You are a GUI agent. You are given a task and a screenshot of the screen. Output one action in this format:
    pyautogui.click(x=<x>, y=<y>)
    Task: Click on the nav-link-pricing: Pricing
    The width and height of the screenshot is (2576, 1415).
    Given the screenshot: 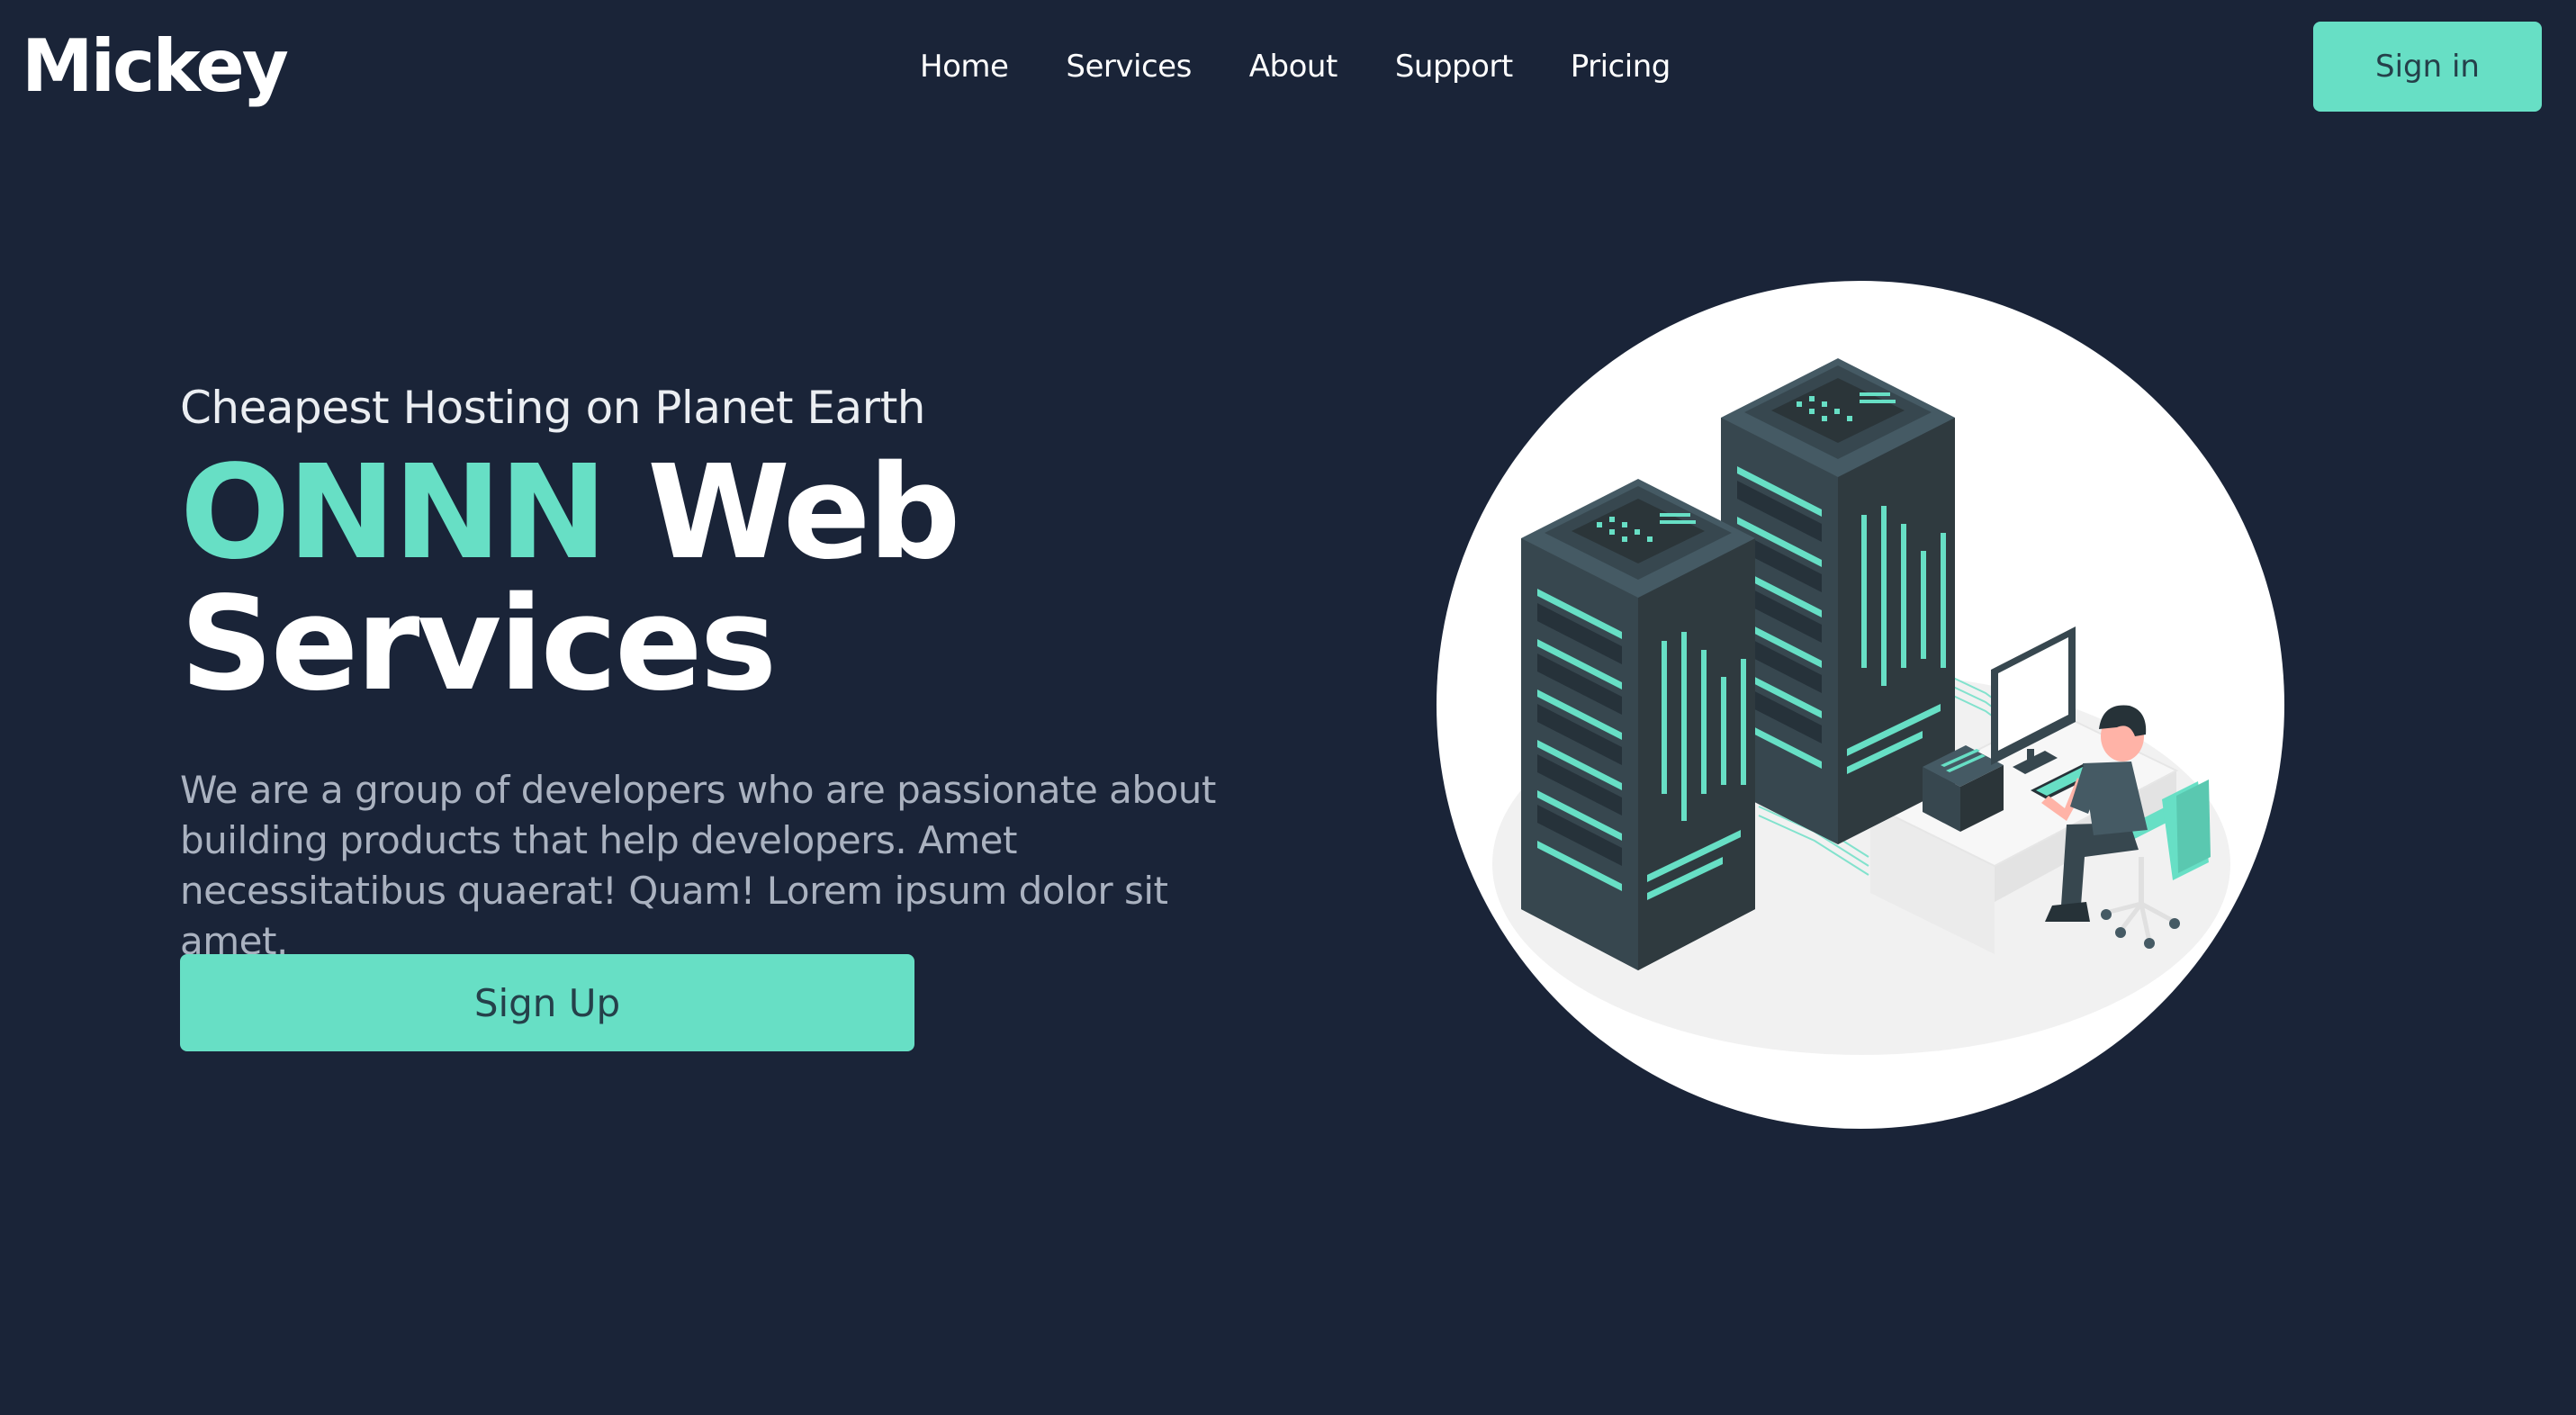 What is the action you would take?
    pyautogui.click(x=1621, y=67)
    